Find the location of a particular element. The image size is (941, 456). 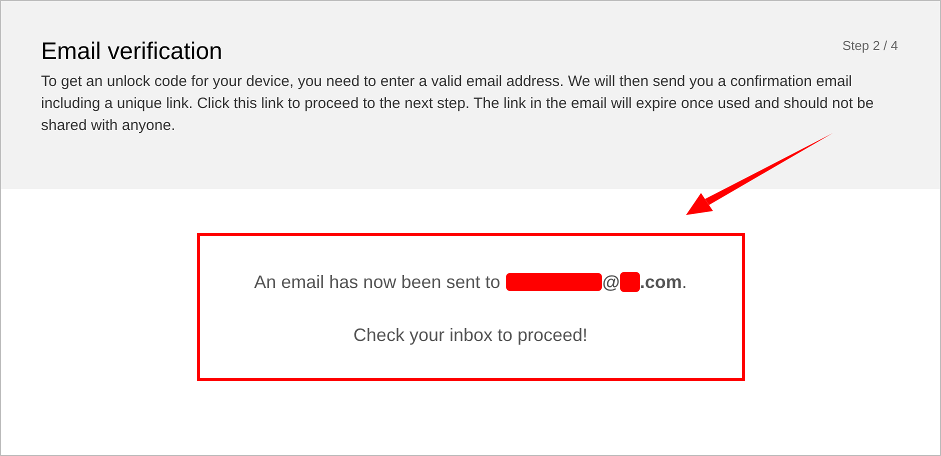

email-text: @ is located at coordinates (611, 282).